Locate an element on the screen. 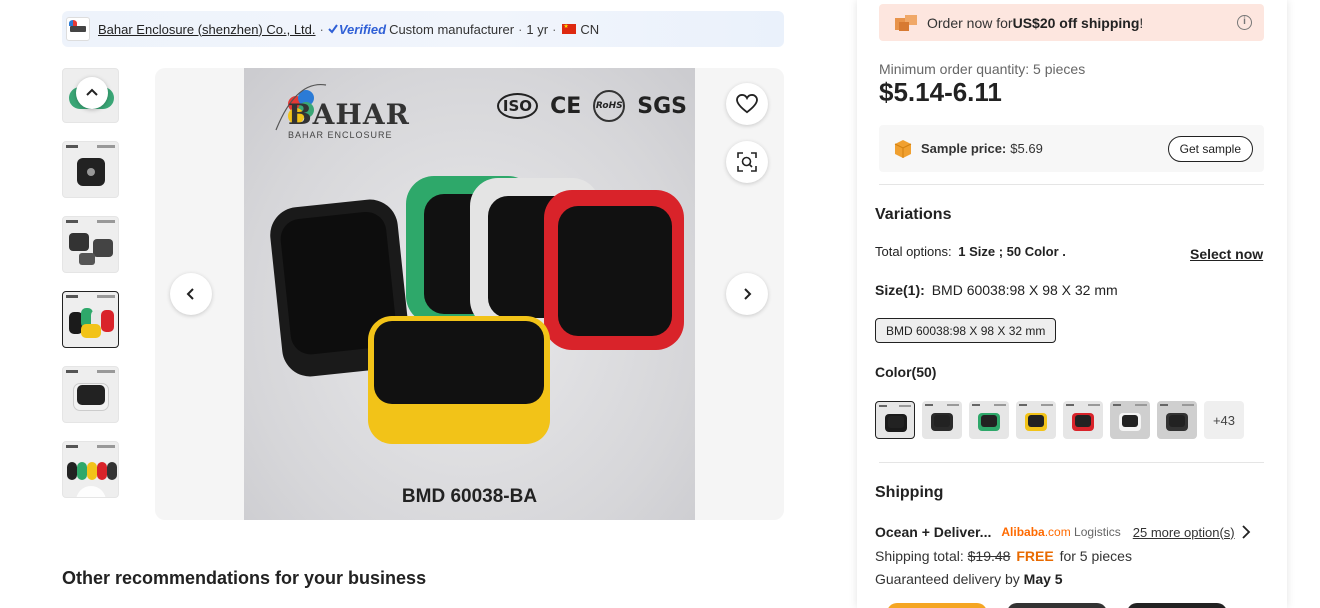  previous-image-button is located at coordinates (191, 294).